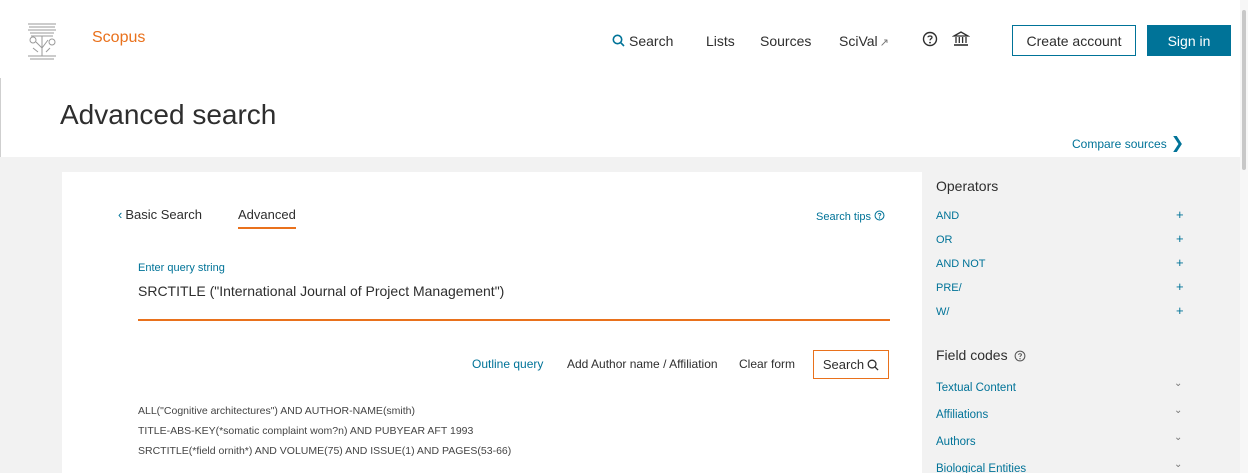 The height and width of the screenshot is (473, 1248). What do you see at coordinates (1119, 144) in the screenshot?
I see `compare-sources-label: Compare sources` at bounding box center [1119, 144].